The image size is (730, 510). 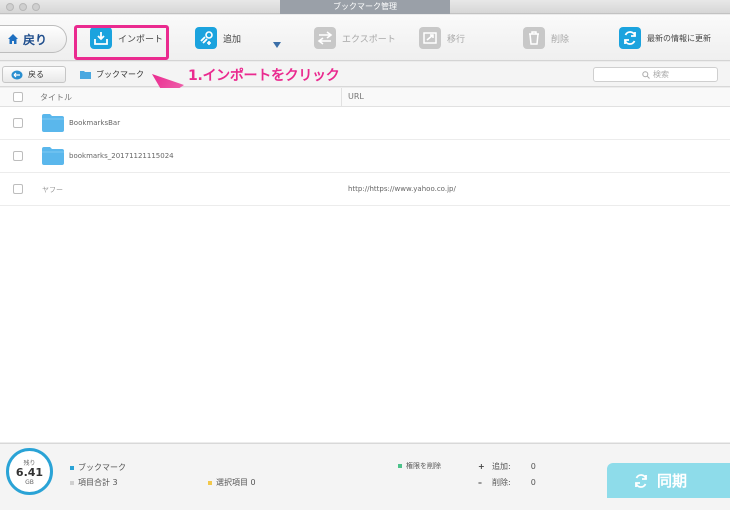 What do you see at coordinates (501, 466) in the screenshot?
I see `added-label: 追加:` at bounding box center [501, 466].